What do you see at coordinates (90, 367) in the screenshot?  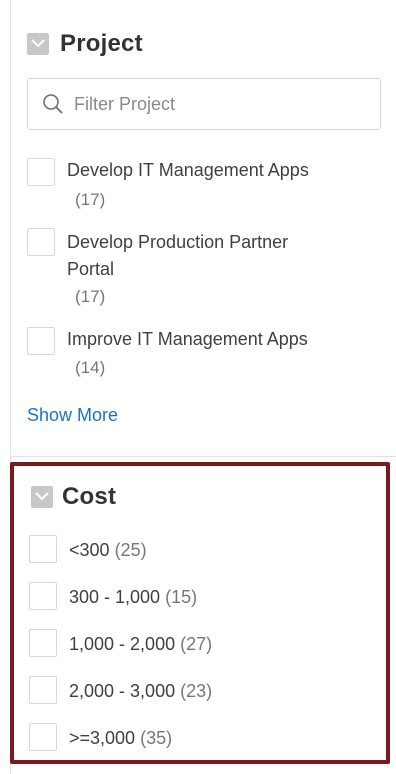 I see `option-count: (14)` at bounding box center [90, 367].